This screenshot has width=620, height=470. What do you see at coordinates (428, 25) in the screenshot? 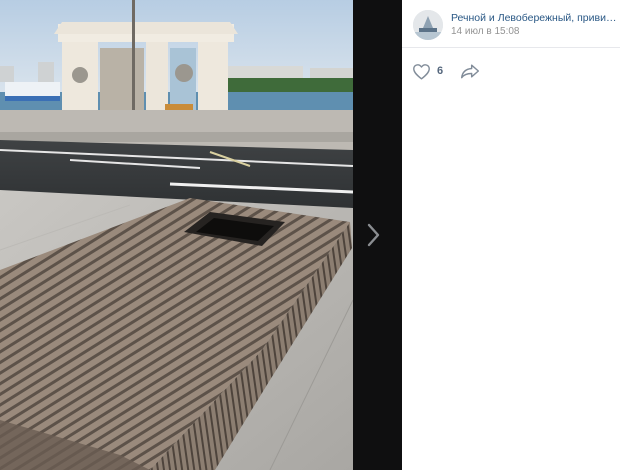
I see `group-avatar` at bounding box center [428, 25].